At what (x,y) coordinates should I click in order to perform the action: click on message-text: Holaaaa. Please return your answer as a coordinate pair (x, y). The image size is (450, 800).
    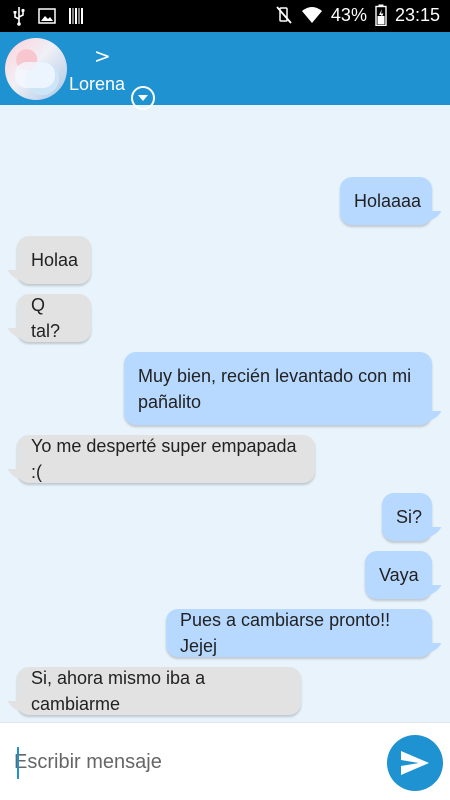
    Looking at the image, I should click on (388, 201).